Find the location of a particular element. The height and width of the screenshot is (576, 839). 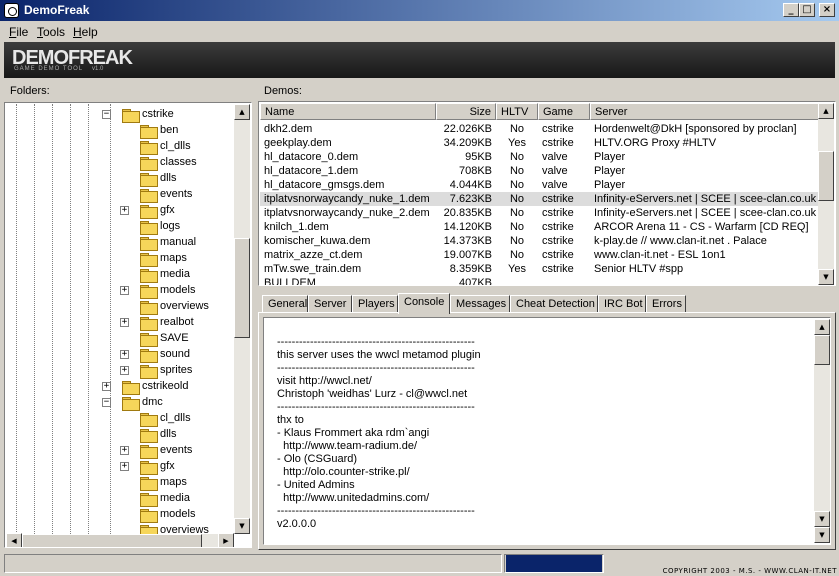

menu-file: File is located at coordinates (18, 32).